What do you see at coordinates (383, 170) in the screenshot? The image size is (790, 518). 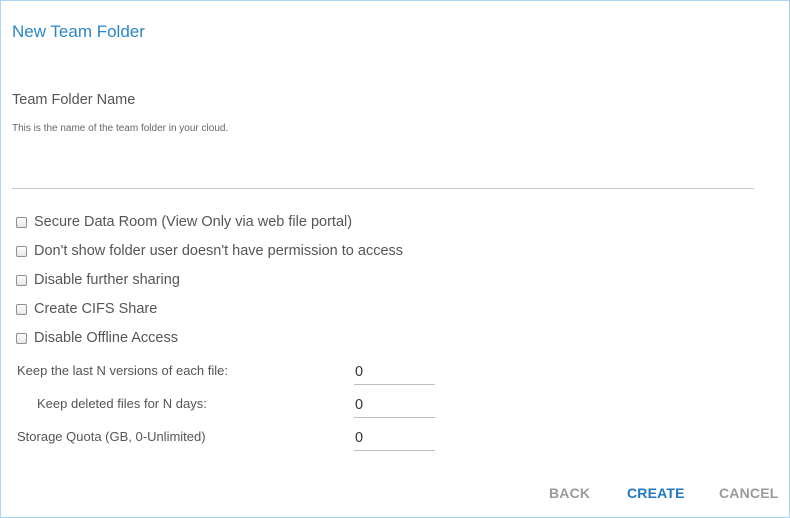 I see `folder-name-input` at bounding box center [383, 170].